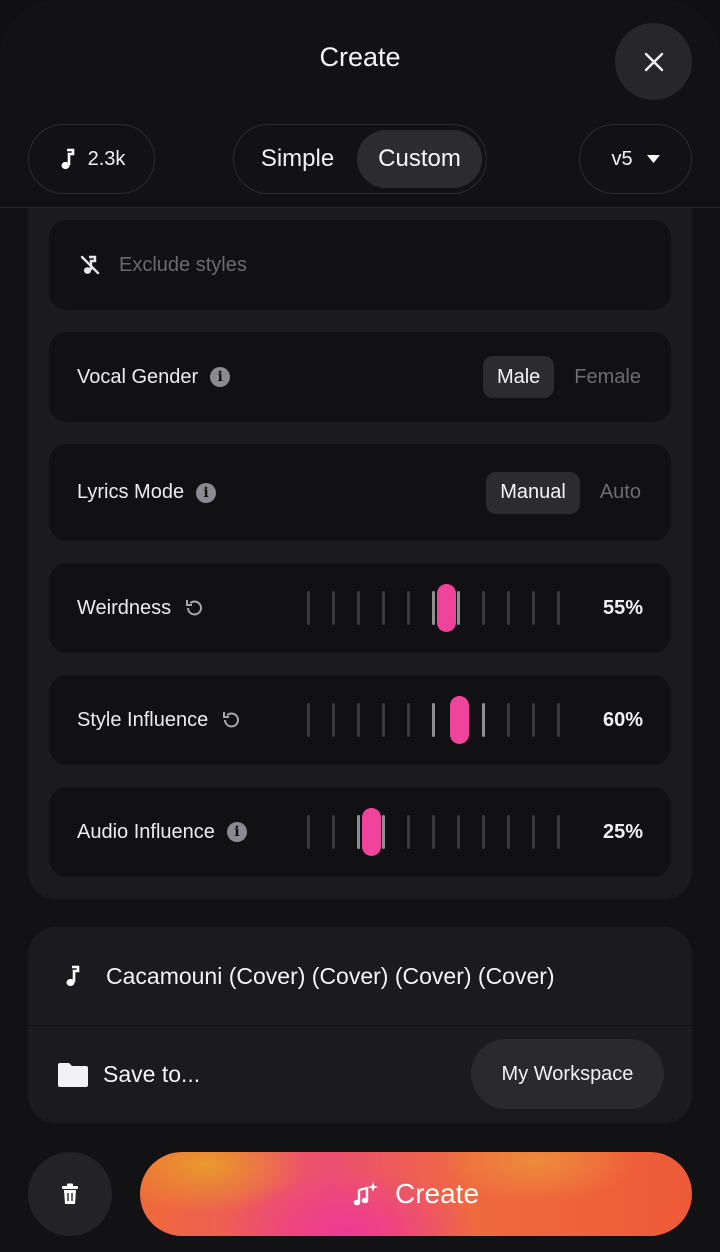  What do you see at coordinates (419, 159) in the screenshot?
I see `mode-custom-tab: Custom` at bounding box center [419, 159].